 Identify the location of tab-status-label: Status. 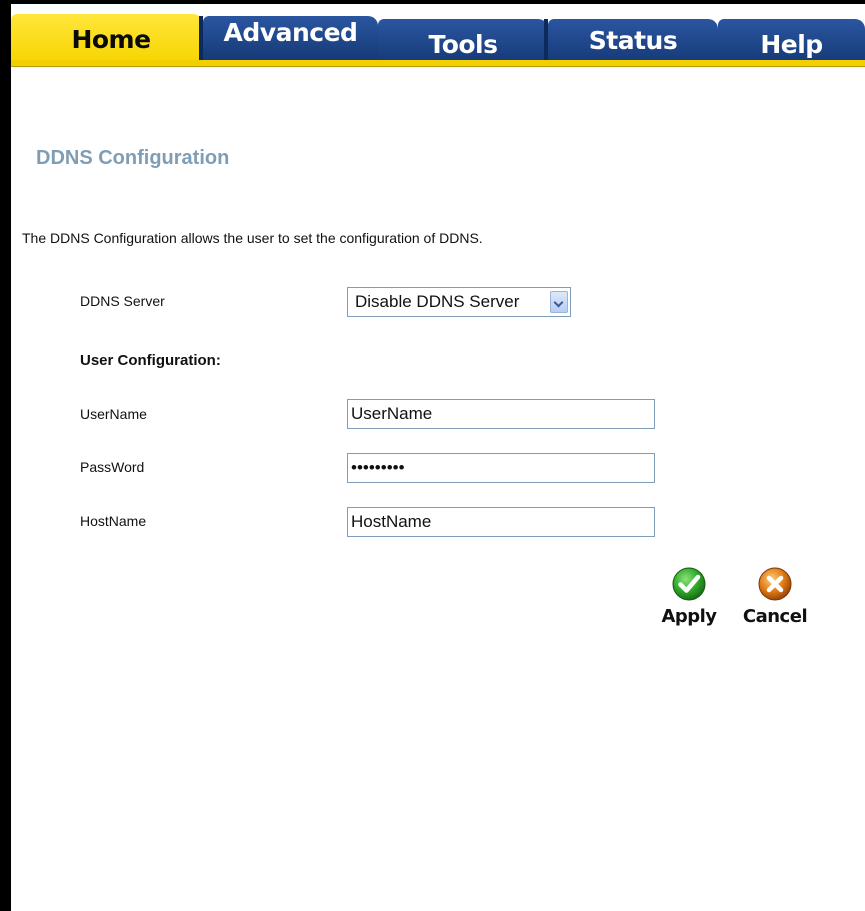
(633, 40).